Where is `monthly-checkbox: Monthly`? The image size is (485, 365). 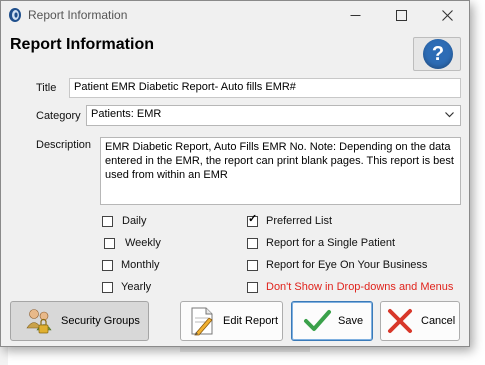
monthly-checkbox: Monthly is located at coordinates (131, 265).